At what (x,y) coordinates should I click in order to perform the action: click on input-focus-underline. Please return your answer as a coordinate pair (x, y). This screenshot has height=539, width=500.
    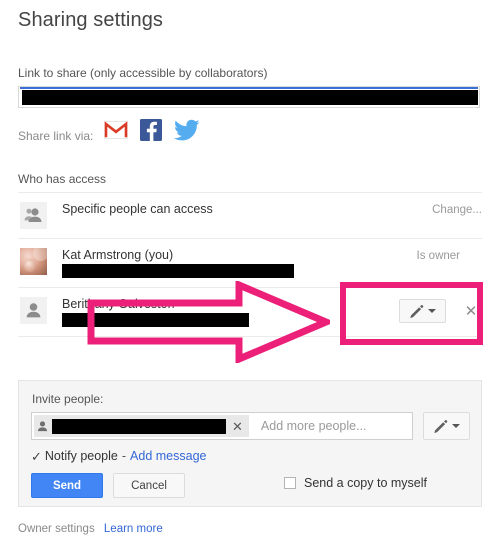
    Looking at the image, I should click on (249, 88).